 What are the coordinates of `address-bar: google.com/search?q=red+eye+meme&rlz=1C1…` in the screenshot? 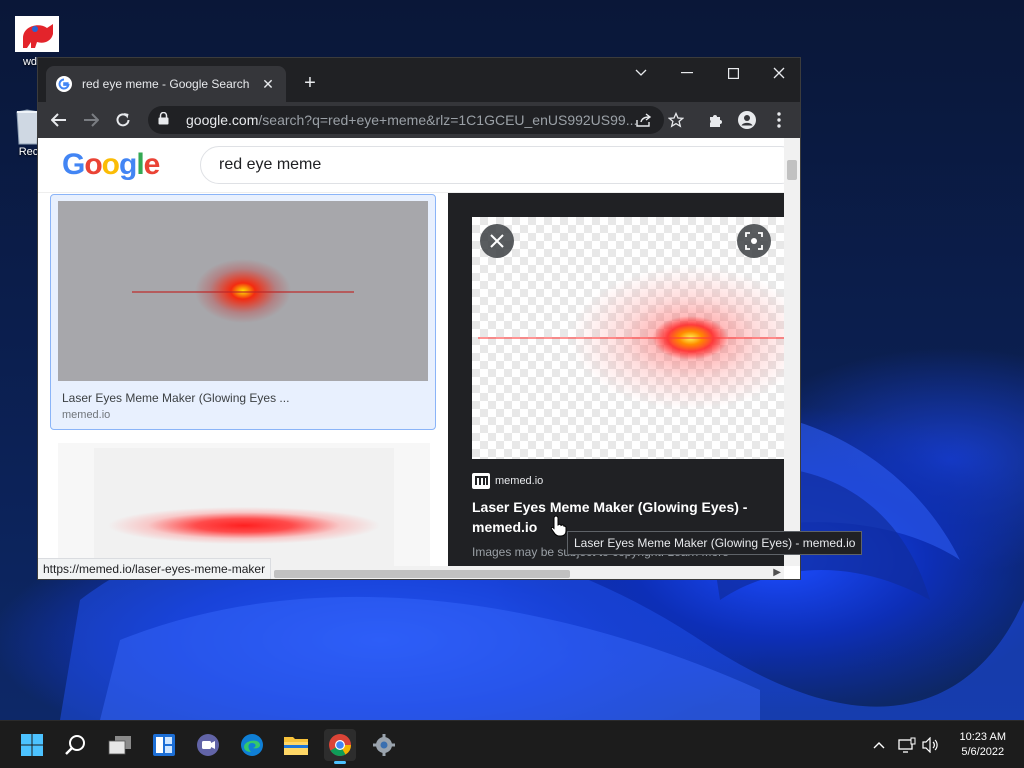 It's located at (406, 120).